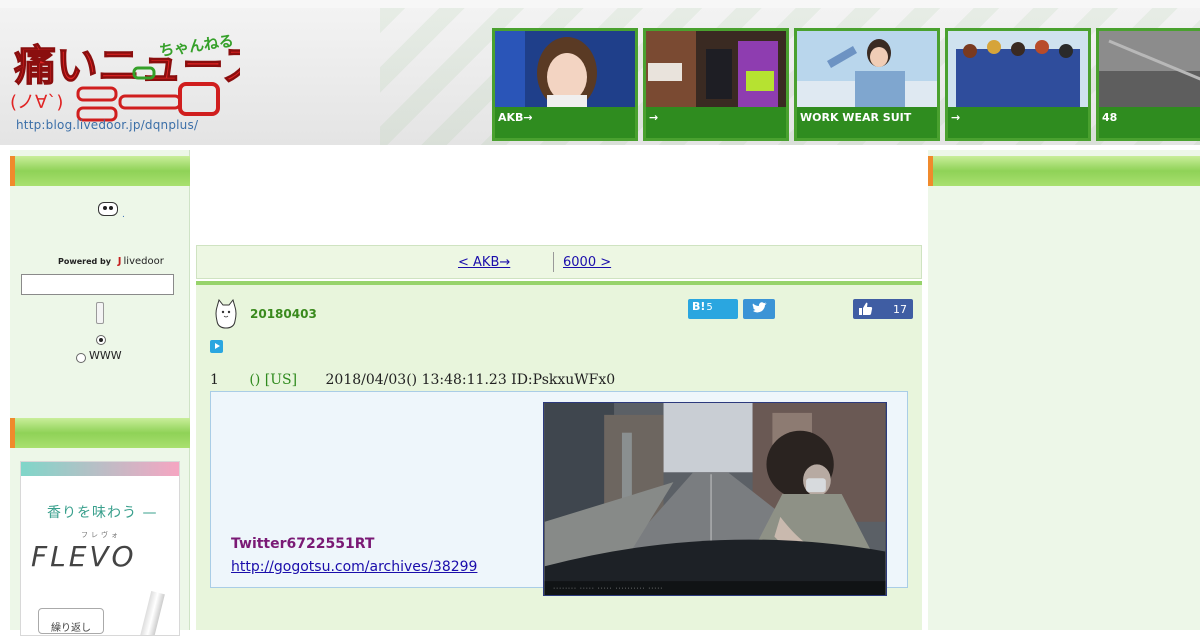 Image resolution: width=1200 pixels, height=636 pixels. I want to click on twitter-share-button, so click(759, 309).